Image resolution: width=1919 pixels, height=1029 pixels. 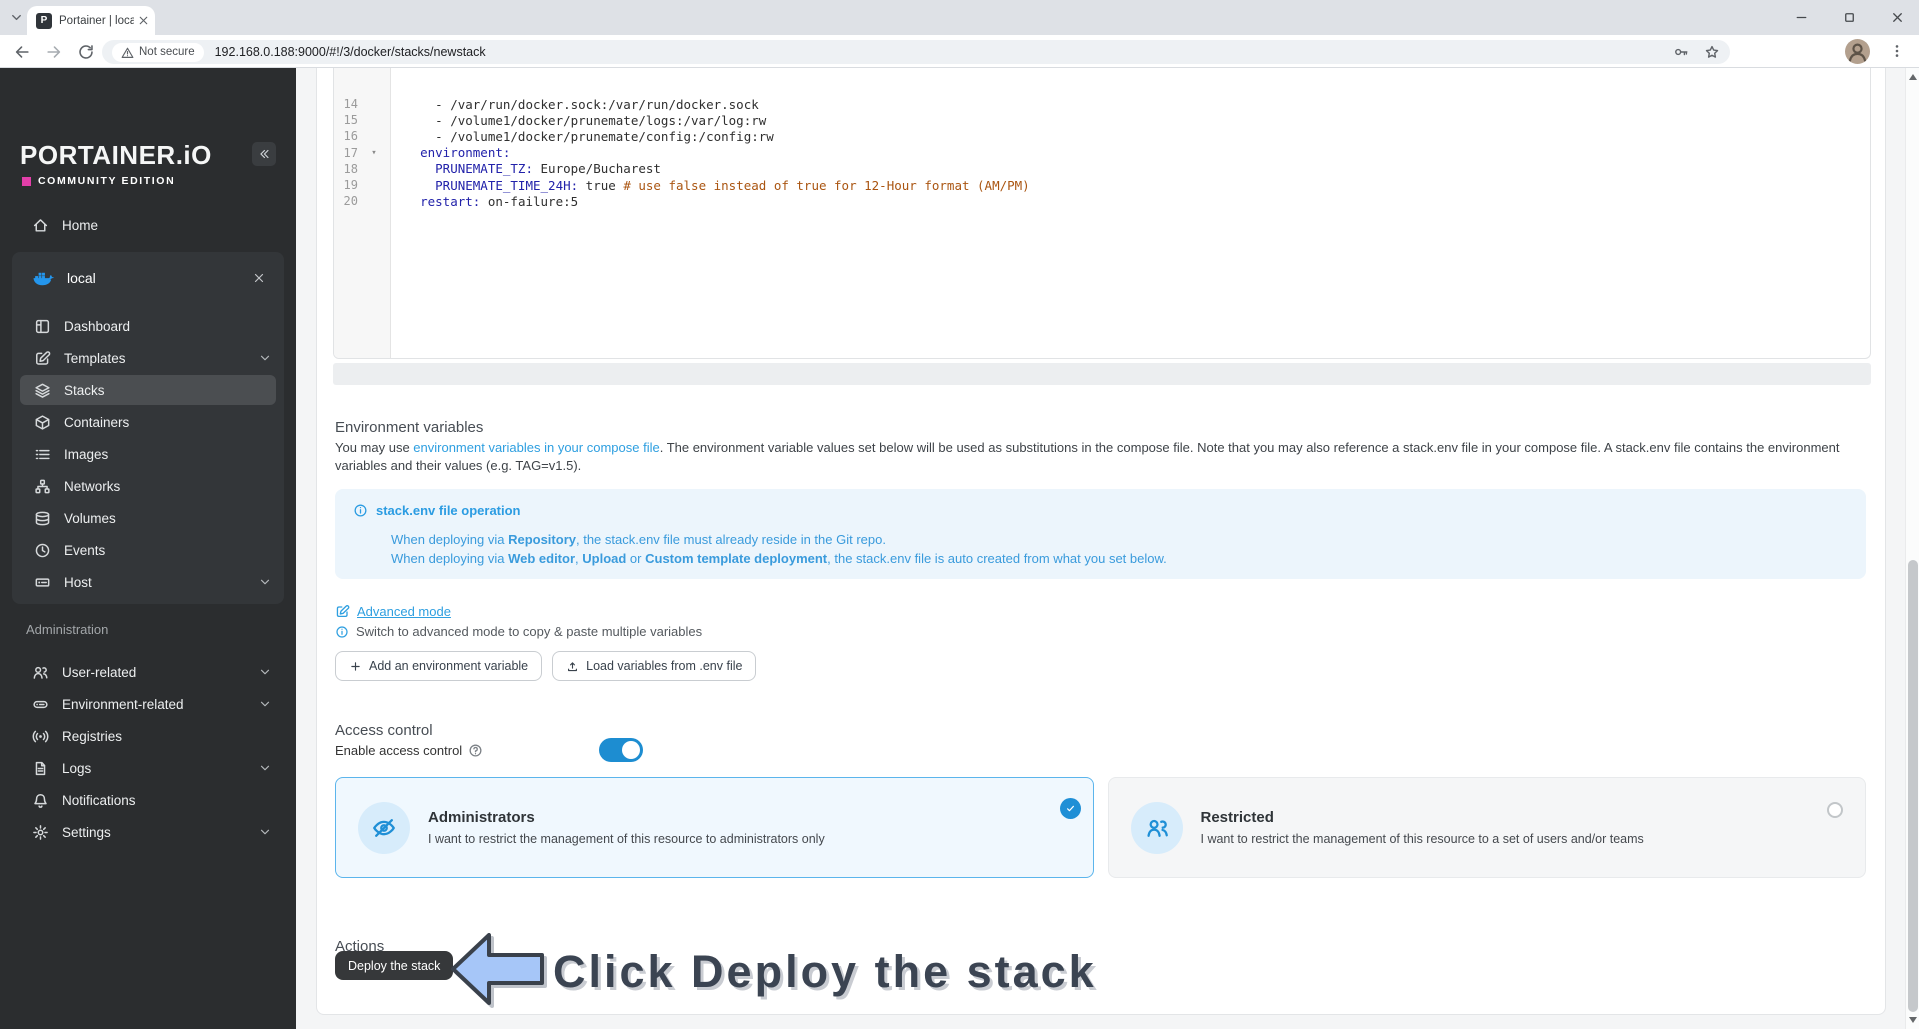 I want to click on window-maximize-icon, so click(x=1849, y=17).